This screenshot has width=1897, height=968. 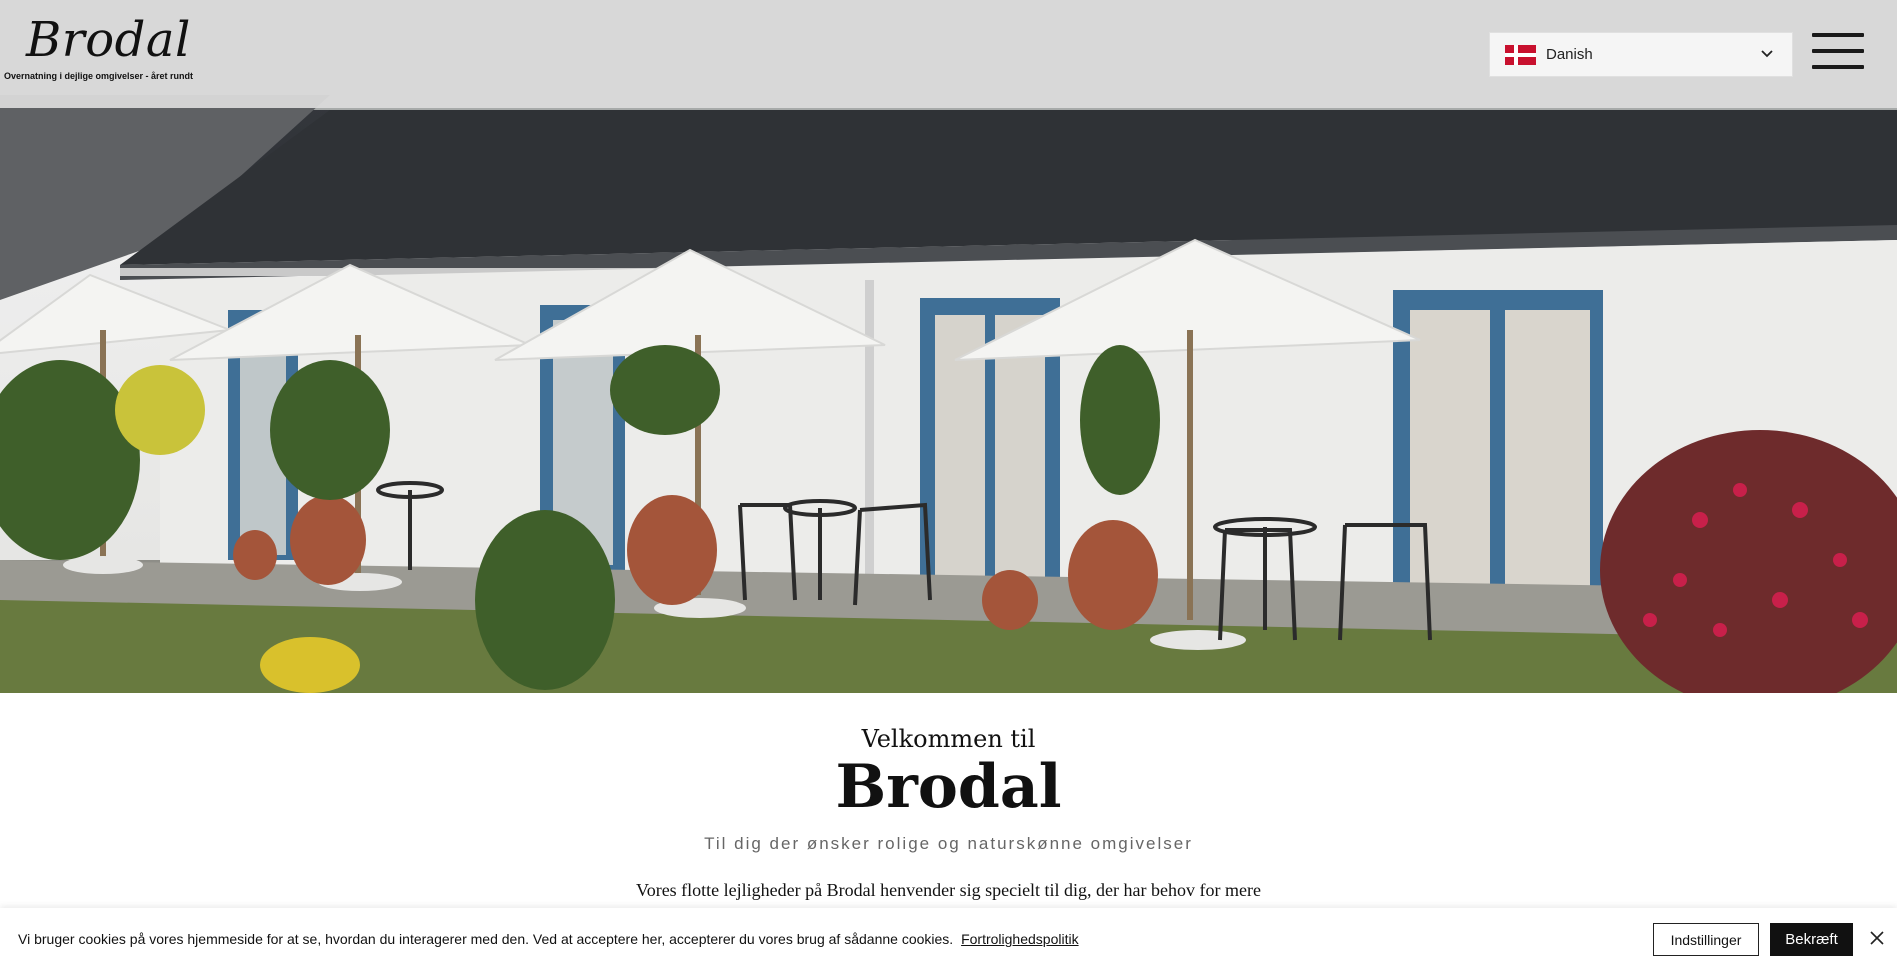 I want to click on page-title: Brodal, so click(x=948, y=787).